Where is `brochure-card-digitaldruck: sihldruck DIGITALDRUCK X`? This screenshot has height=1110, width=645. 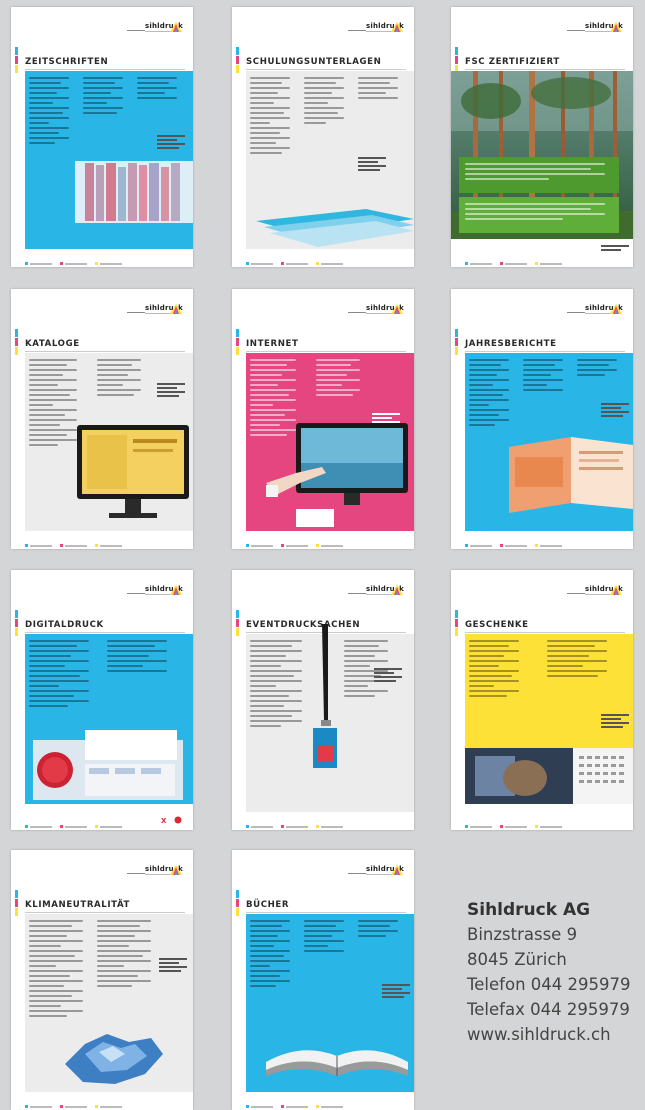
brochure-card-digitaldruck: sihldruck DIGITALDRUCK X is located at coordinates (102, 700).